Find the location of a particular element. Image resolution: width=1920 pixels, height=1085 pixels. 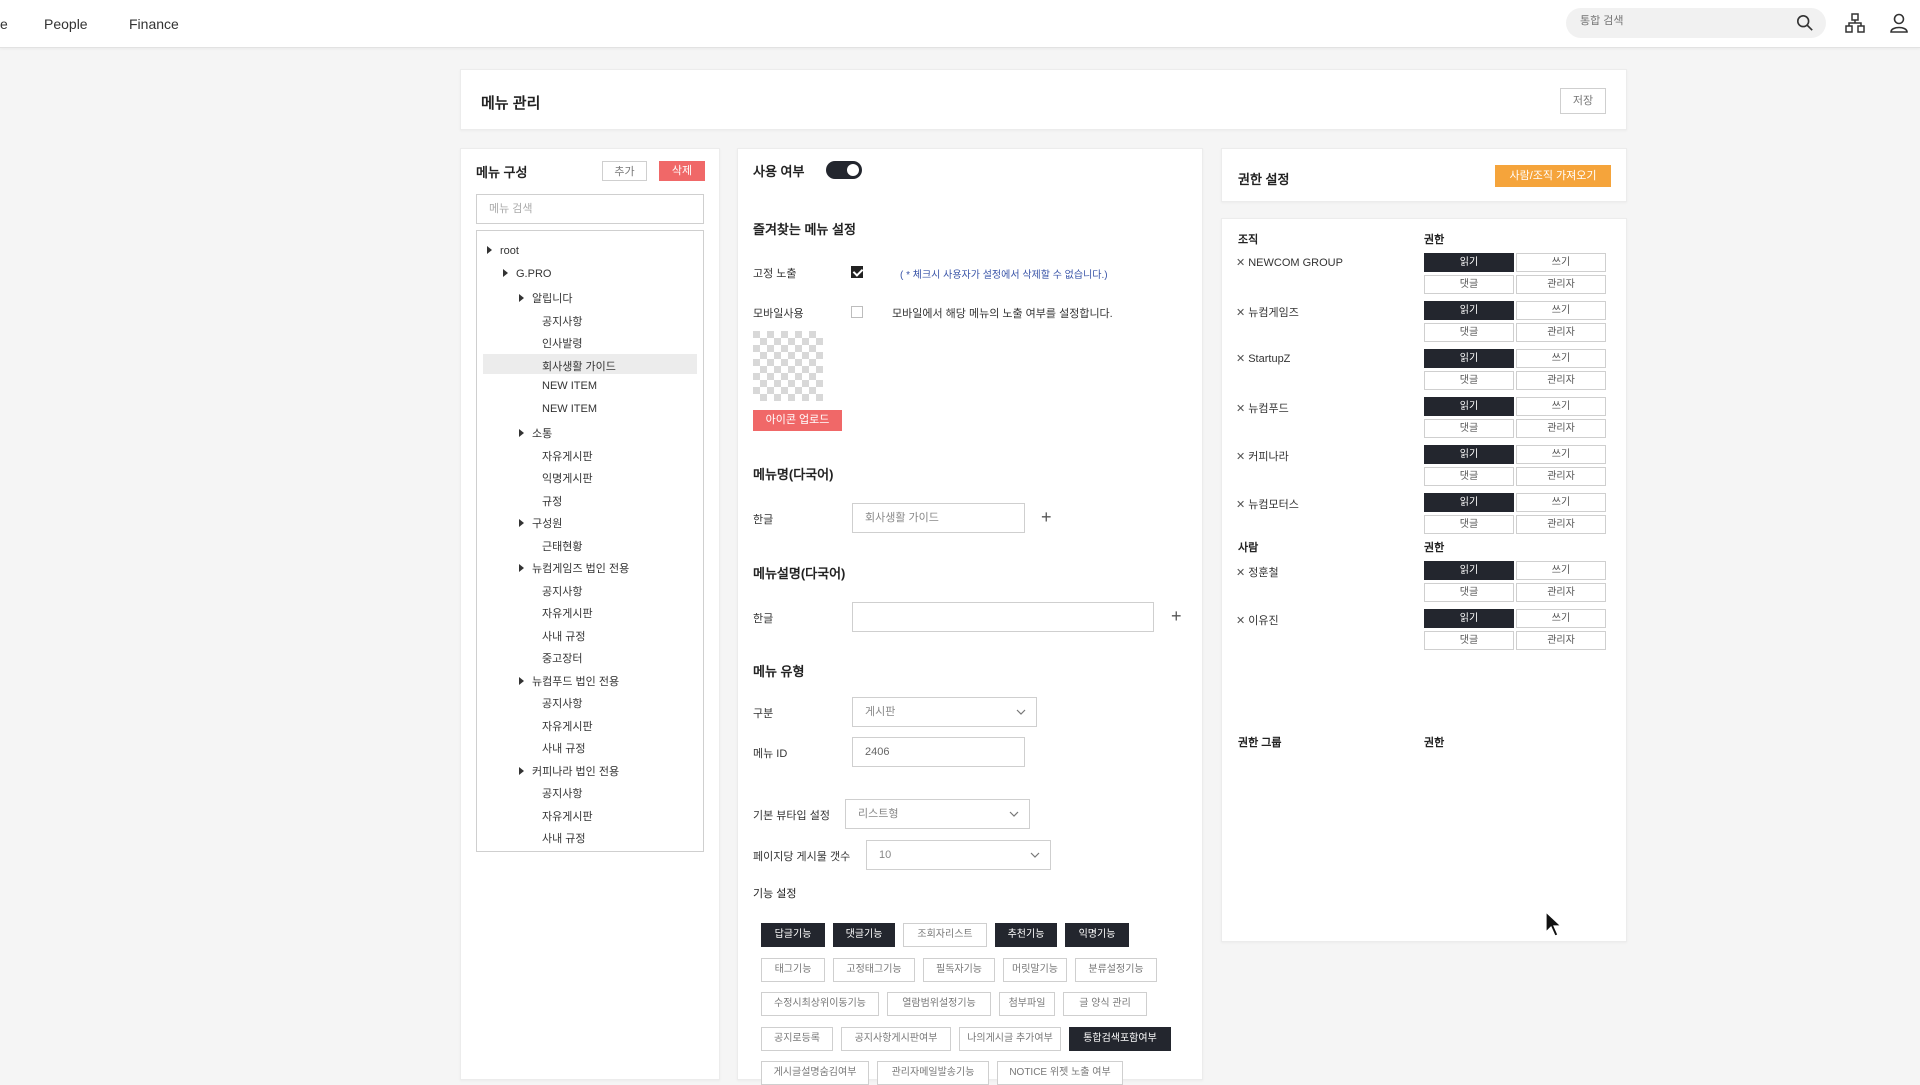

tree-item: 근태현황 is located at coordinates (562, 546).